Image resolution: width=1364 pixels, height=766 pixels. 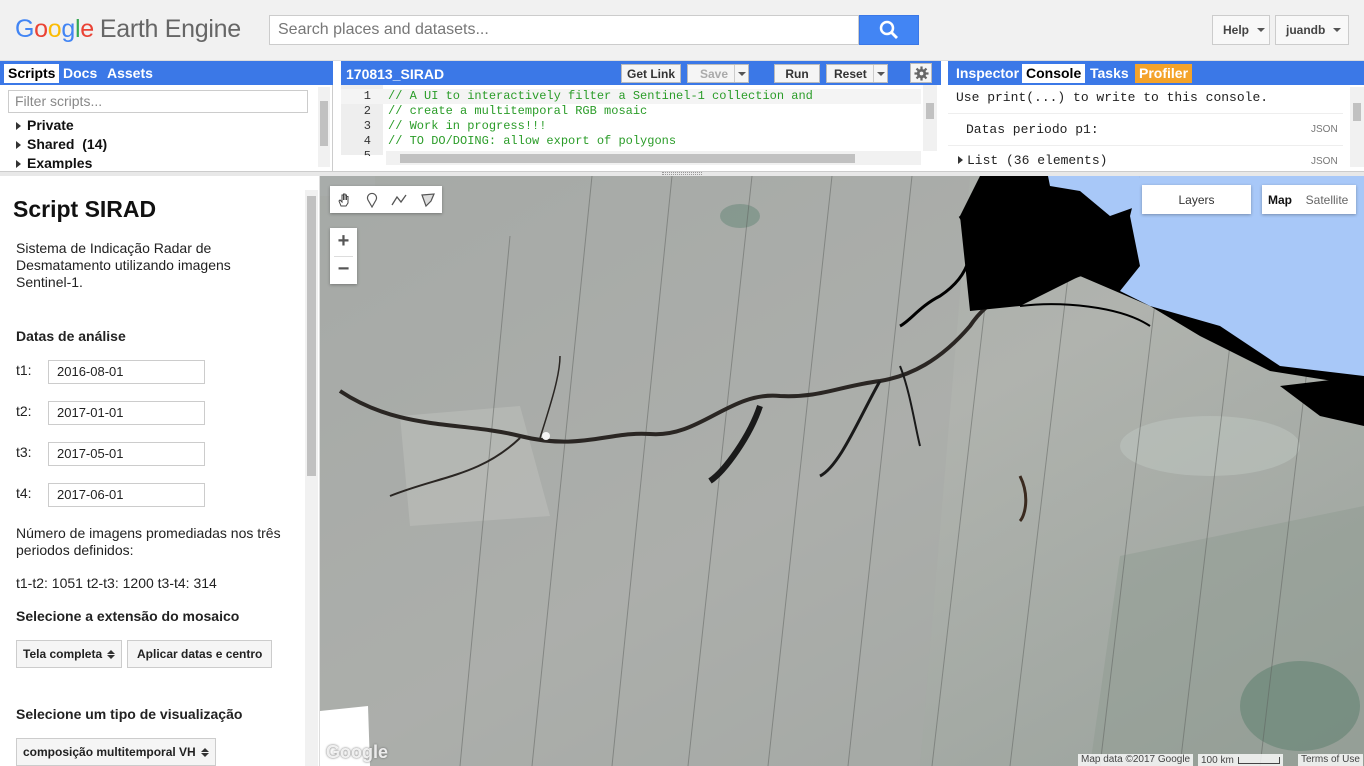 What do you see at coordinates (1327, 199) in the screenshot?
I see `map-type-satellite-button: Satellite` at bounding box center [1327, 199].